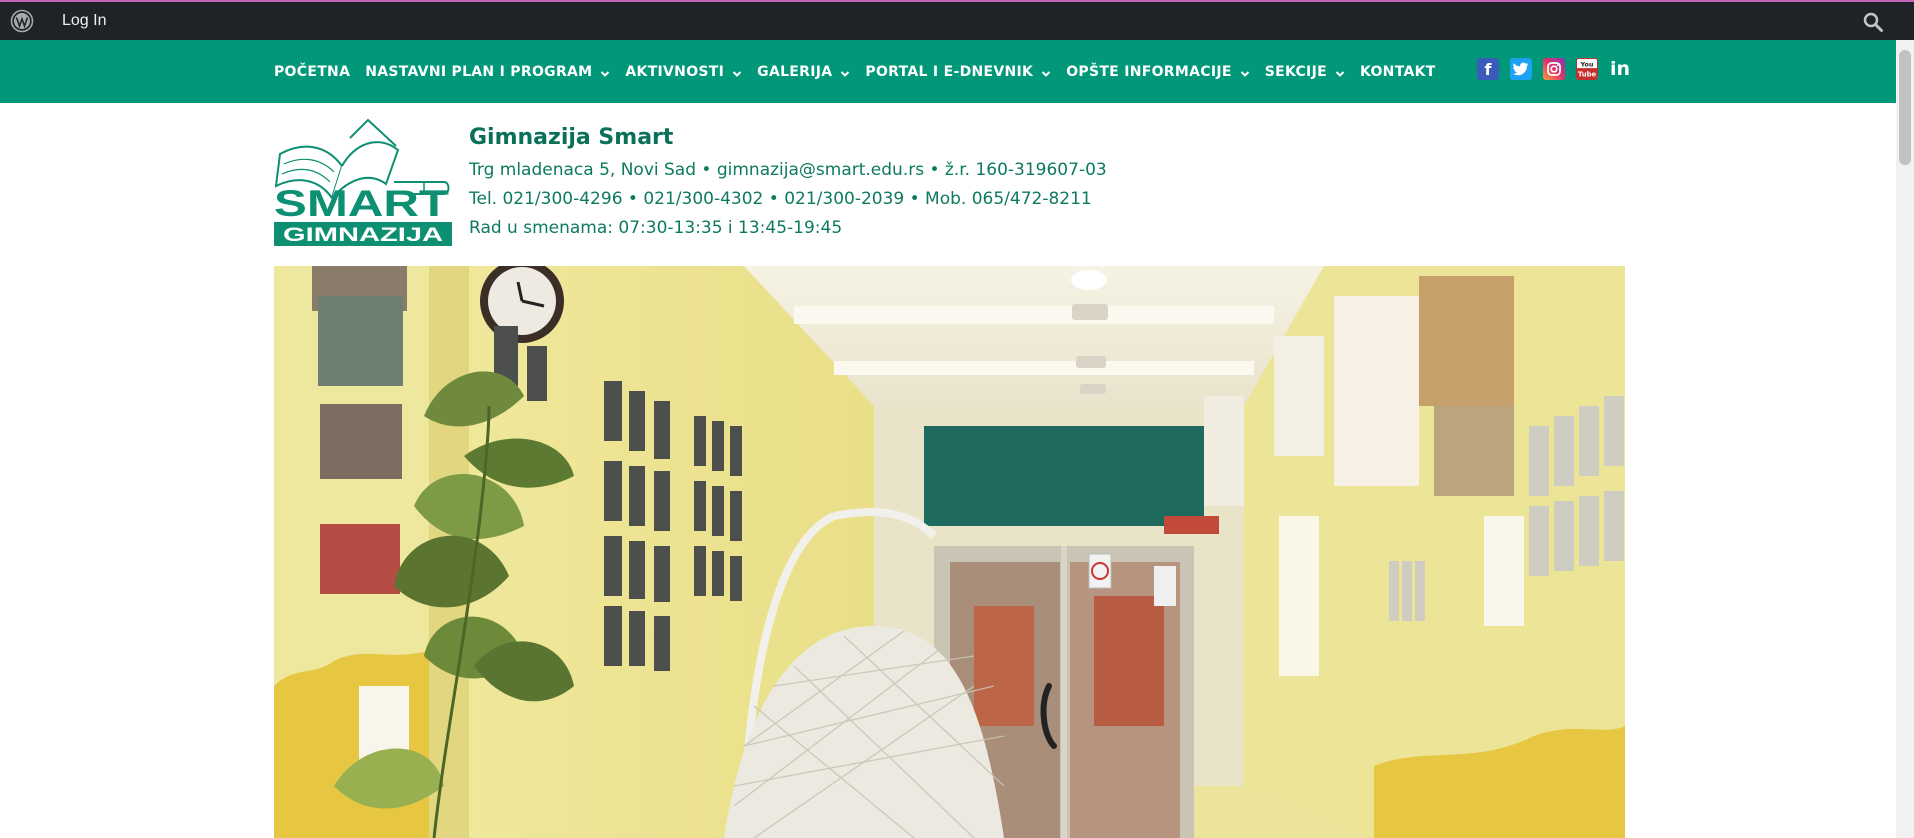  What do you see at coordinates (362, 203) in the screenshot?
I see `logo-smart-text: SMART` at bounding box center [362, 203].